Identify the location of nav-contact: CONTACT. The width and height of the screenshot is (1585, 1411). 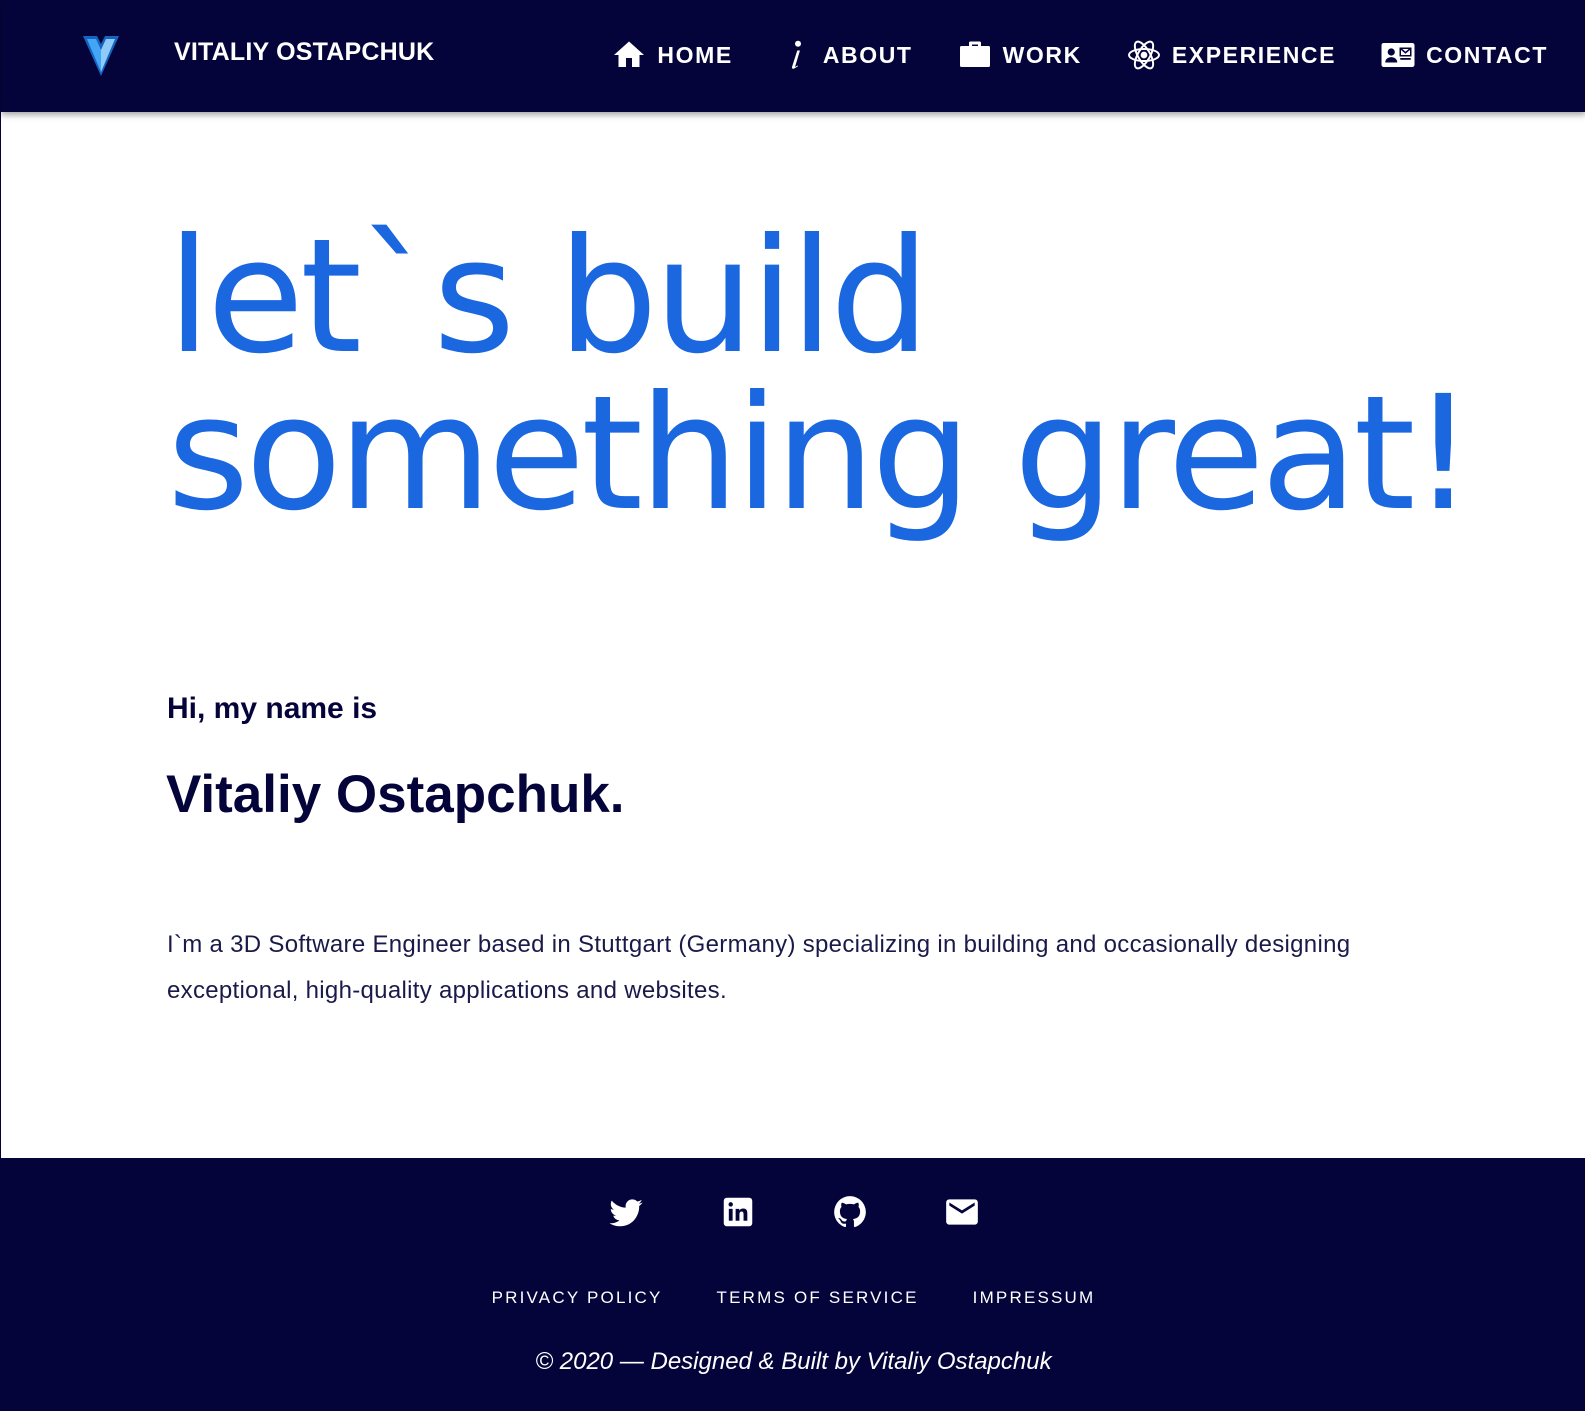
(1464, 55).